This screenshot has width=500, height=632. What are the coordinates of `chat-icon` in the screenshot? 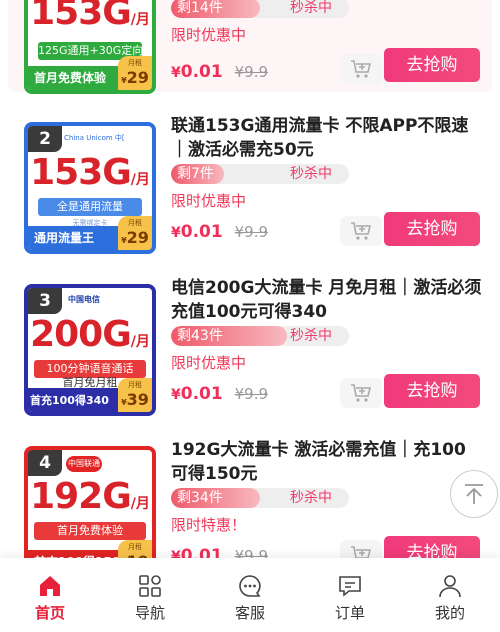 It's located at (250, 586).